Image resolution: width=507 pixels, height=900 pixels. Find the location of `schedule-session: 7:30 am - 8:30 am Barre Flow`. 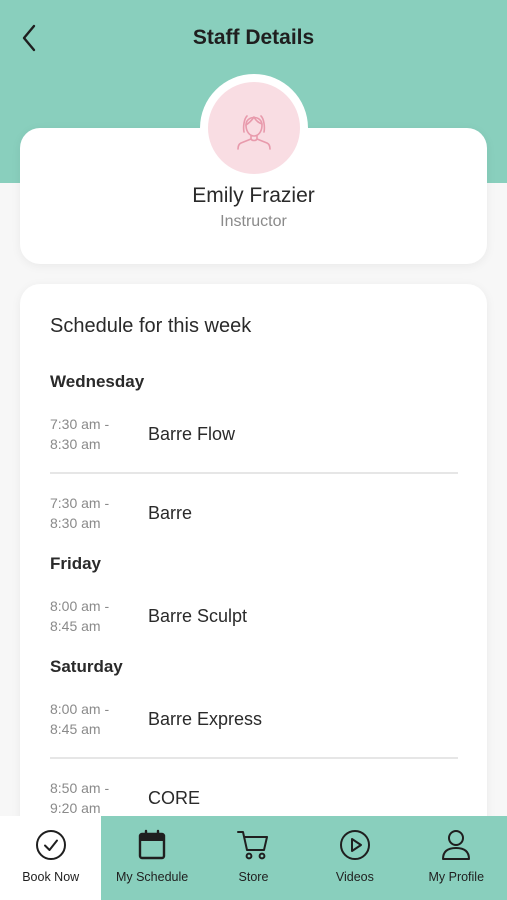

schedule-session: 7:30 am - 8:30 am Barre Flow is located at coordinates (254, 434).